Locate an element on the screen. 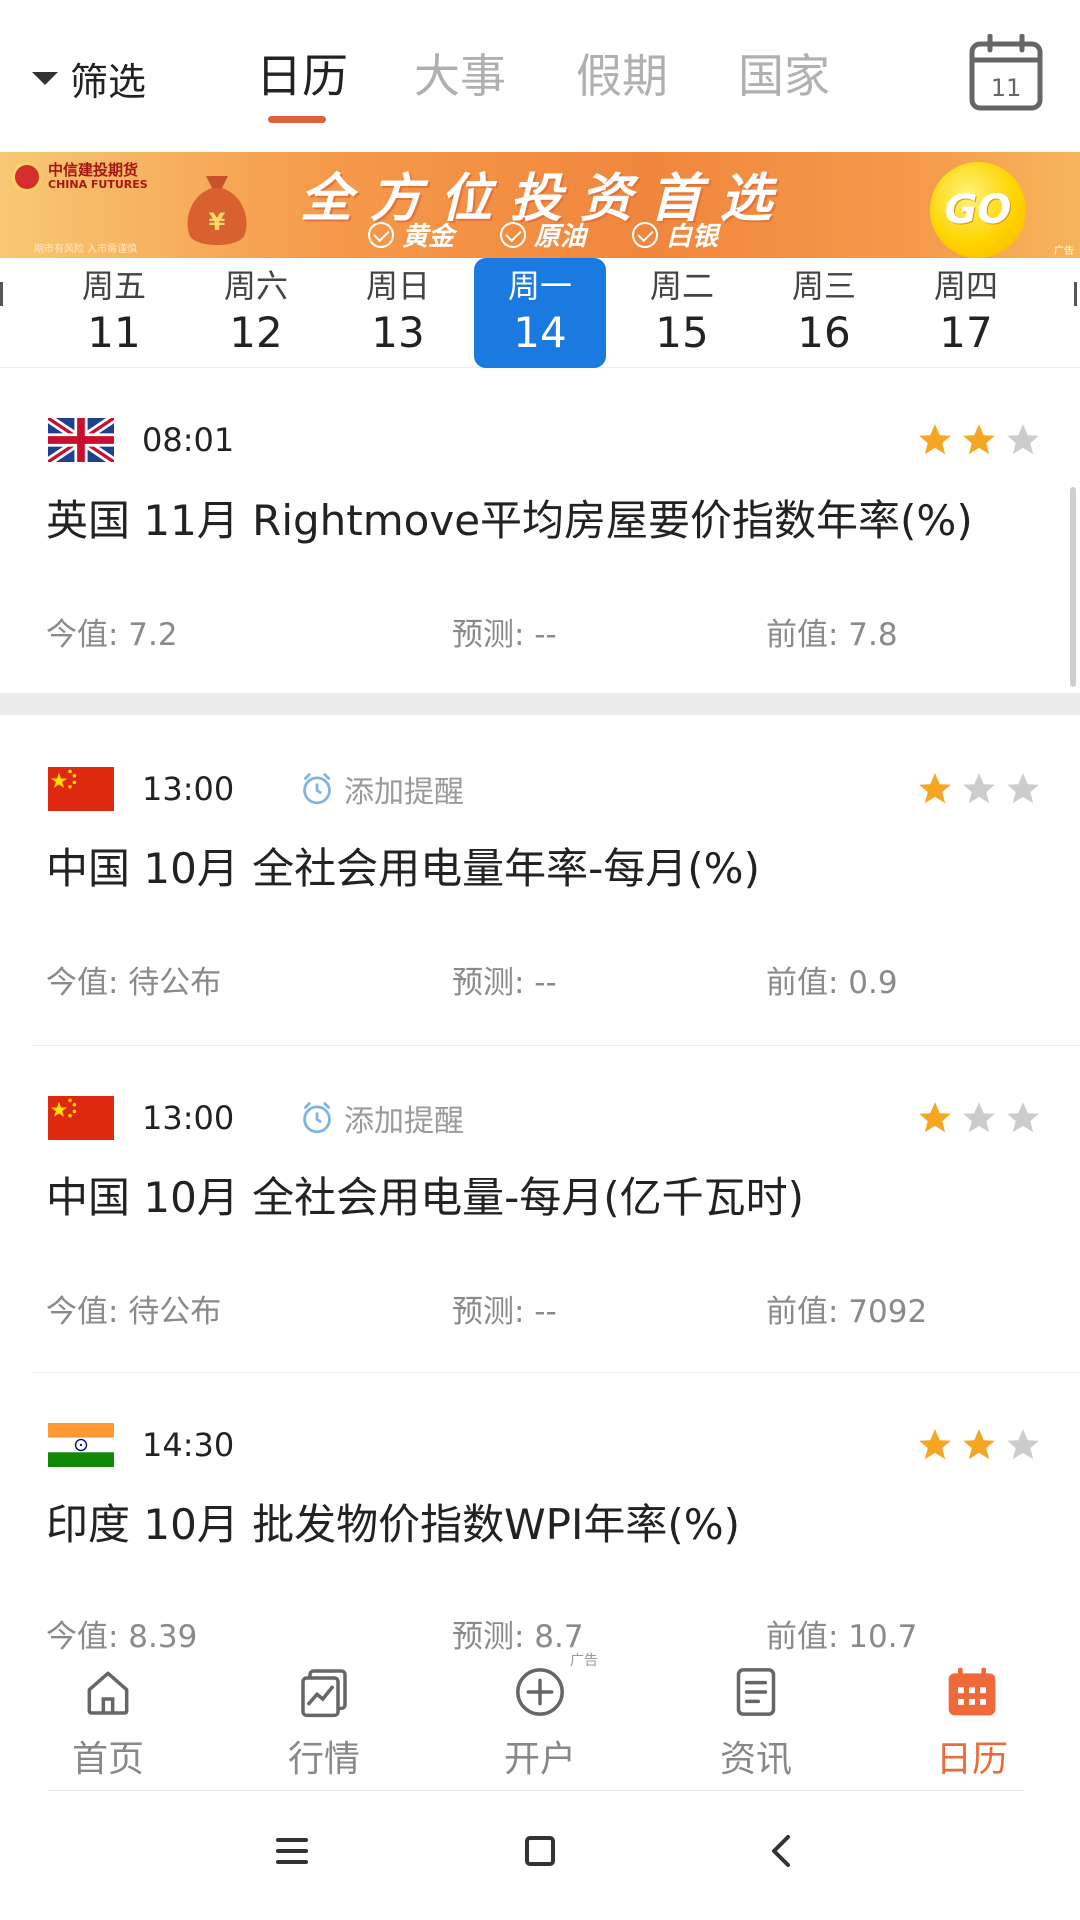 The height and width of the screenshot is (1920, 1080). active-tab-indicator is located at coordinates (297, 119).